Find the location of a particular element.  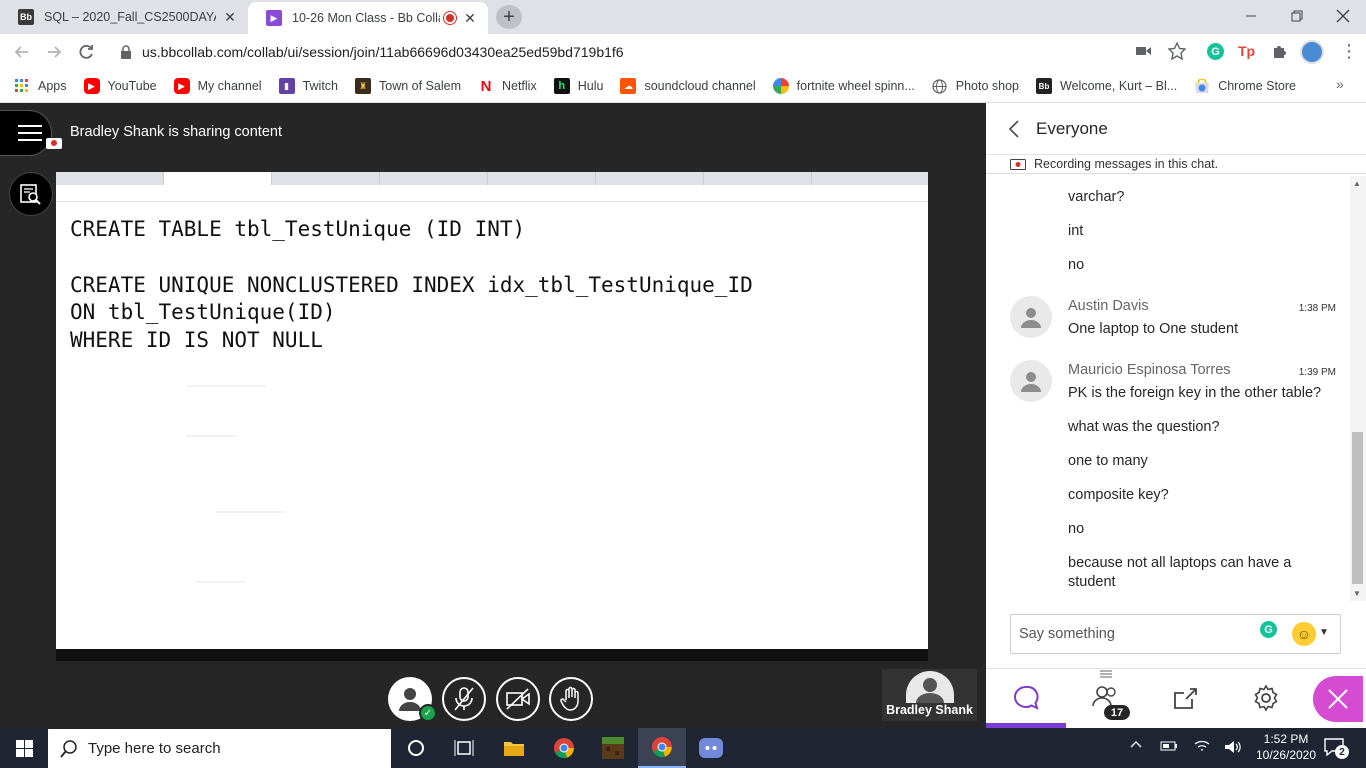

minecraft-taskbar-button is located at coordinates (613, 748).